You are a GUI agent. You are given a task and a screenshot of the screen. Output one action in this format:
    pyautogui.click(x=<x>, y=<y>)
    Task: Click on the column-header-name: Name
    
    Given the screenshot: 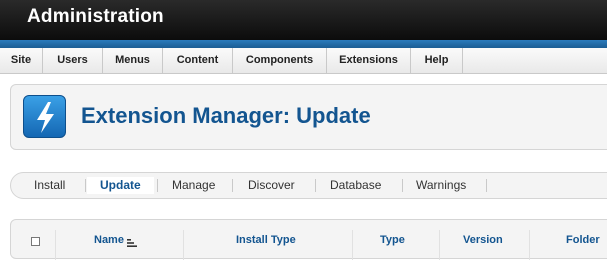 What is the action you would take?
    pyautogui.click(x=109, y=240)
    